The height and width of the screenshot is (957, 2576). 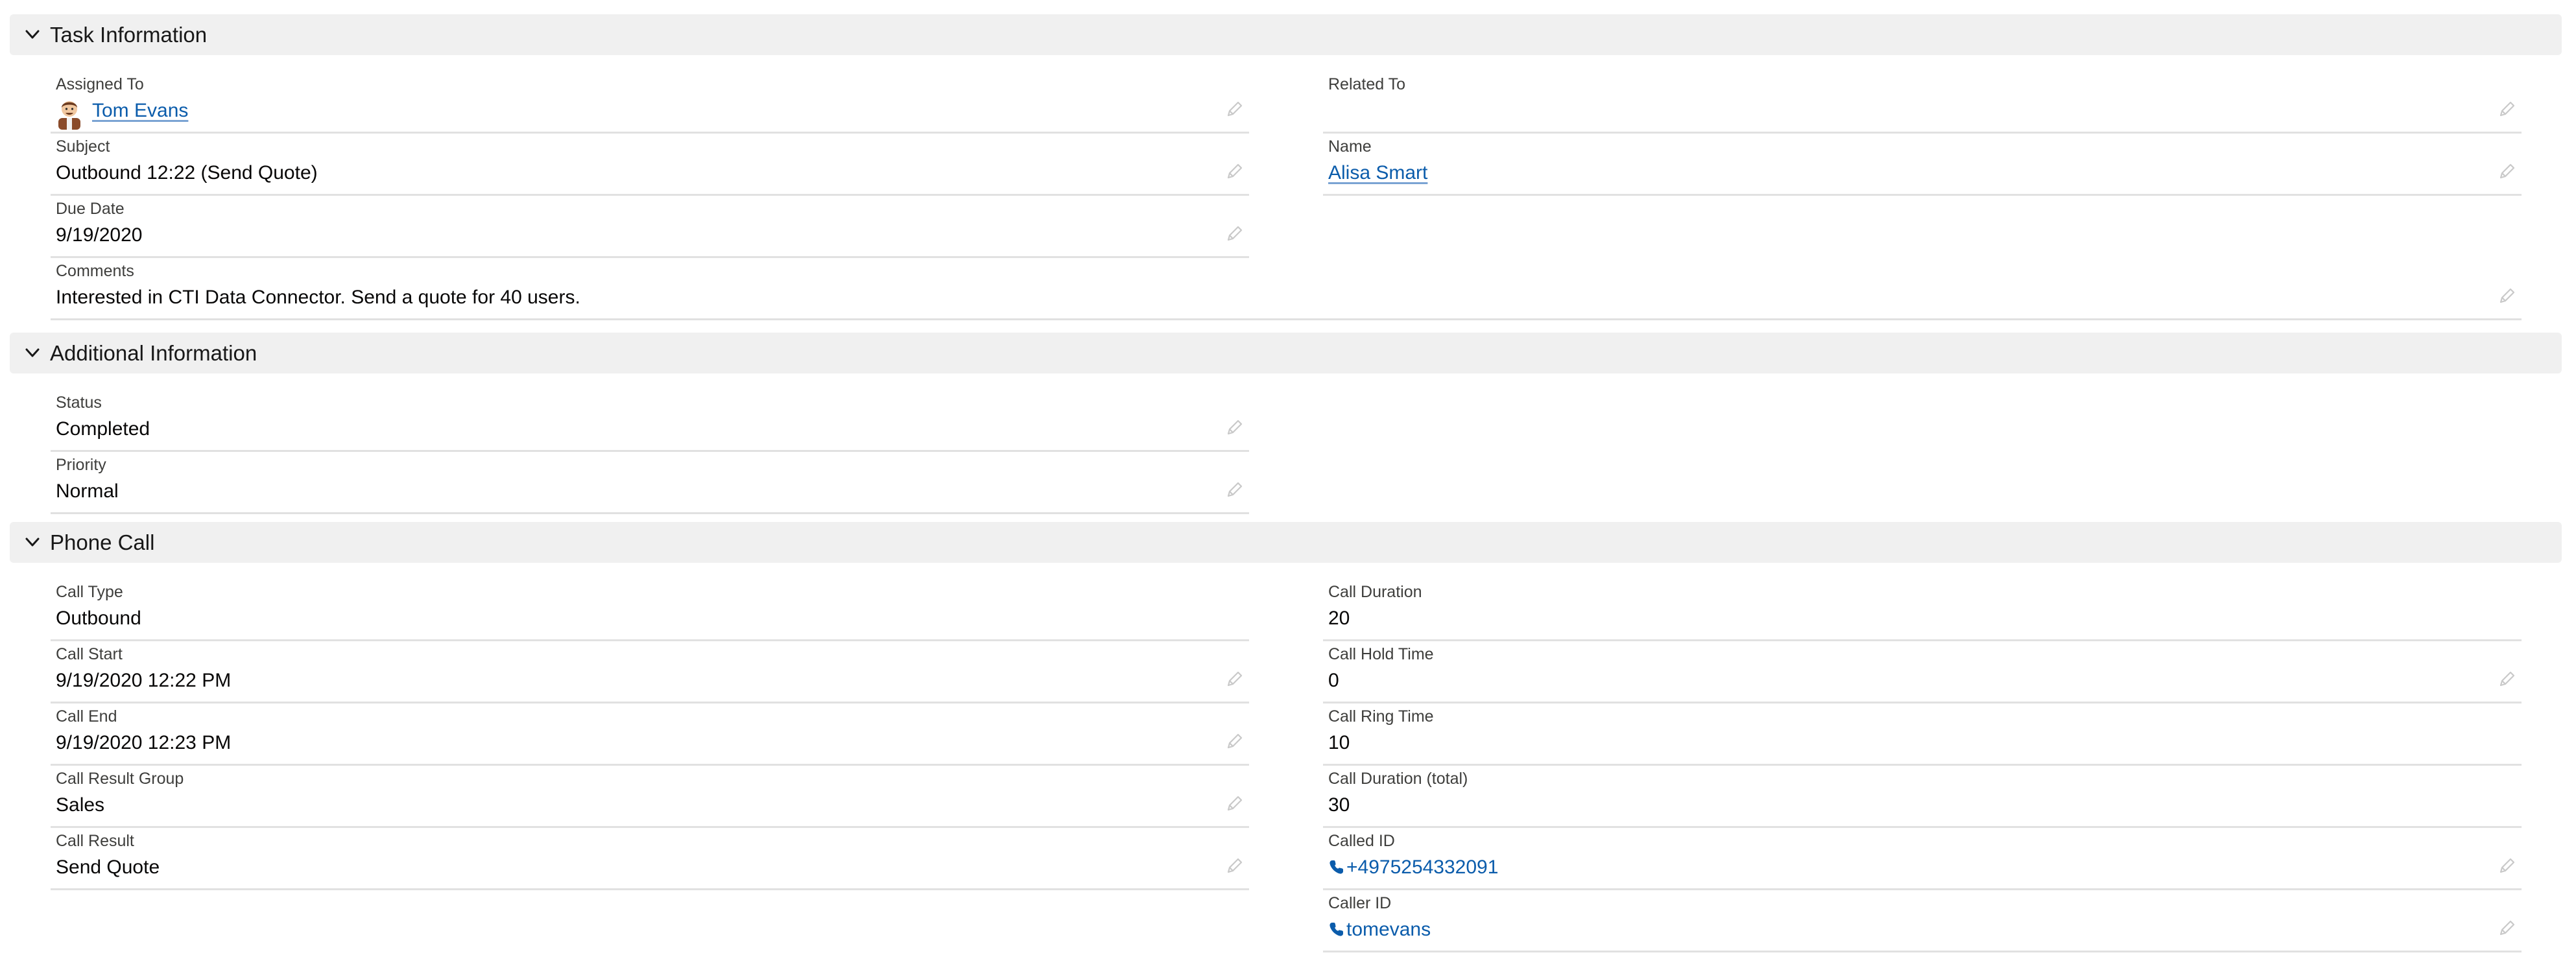 I want to click on field-call-type: Call Type Outbound, so click(x=650, y=610).